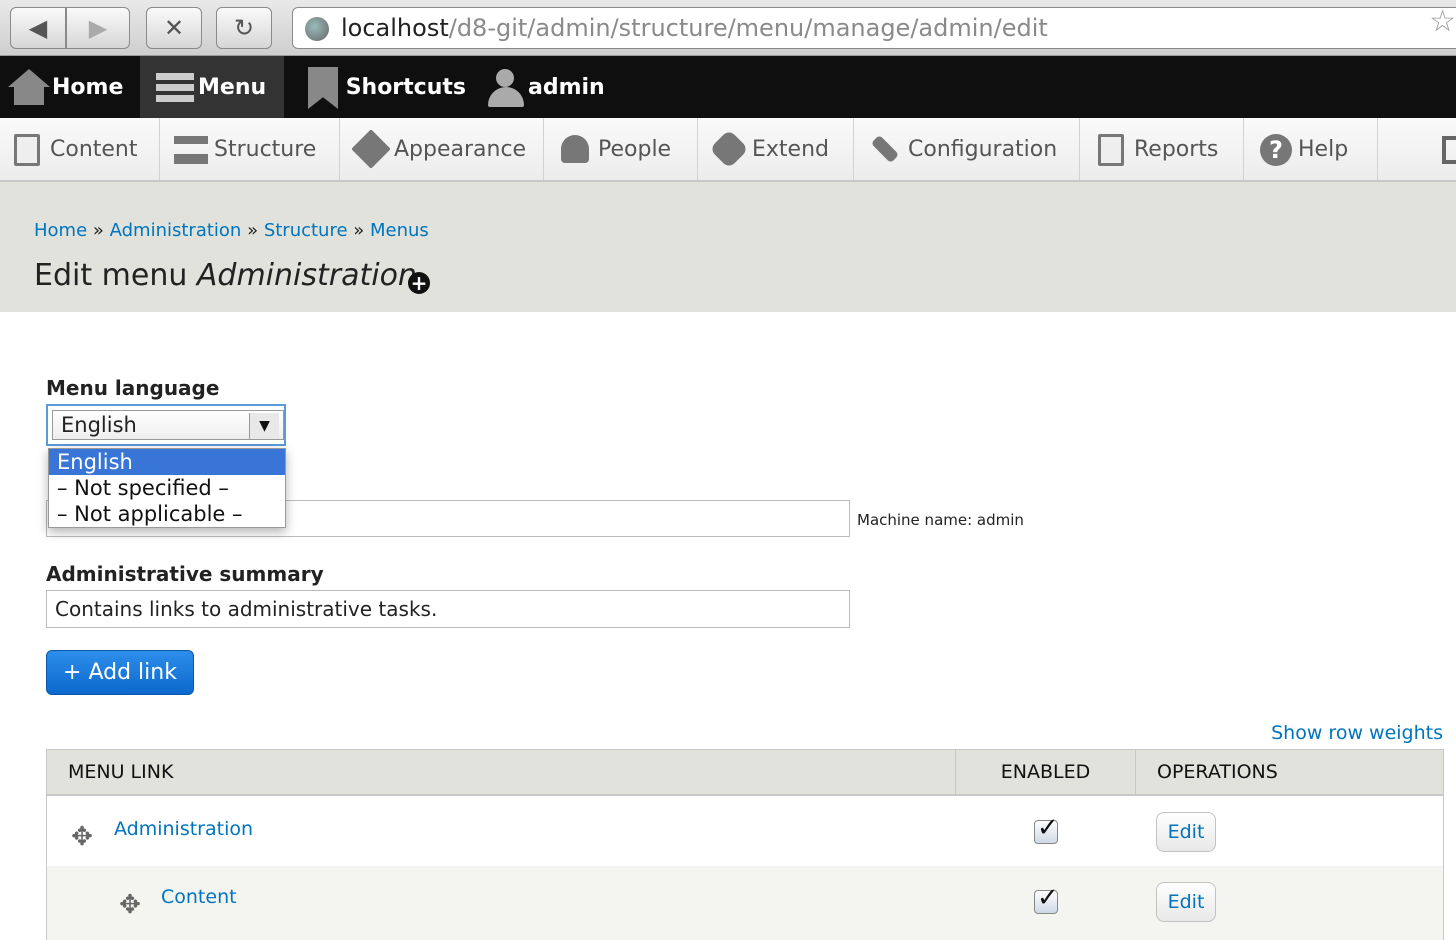  Describe the element at coordinates (399, 230) in the screenshot. I see `breadcrumb-menus: Menus` at that location.